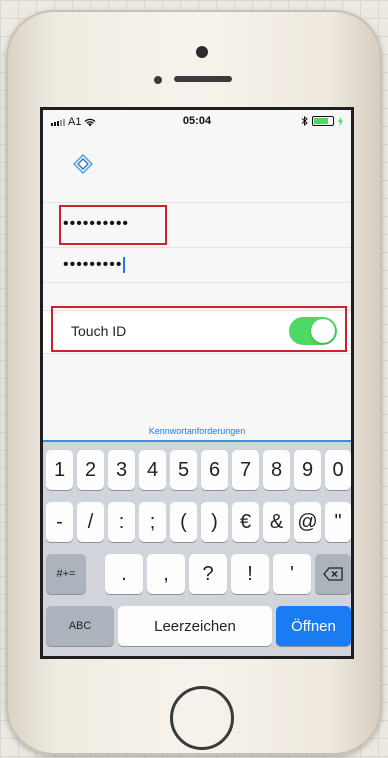  Describe the element at coordinates (183, 470) in the screenshot. I see `key: 5` at that location.